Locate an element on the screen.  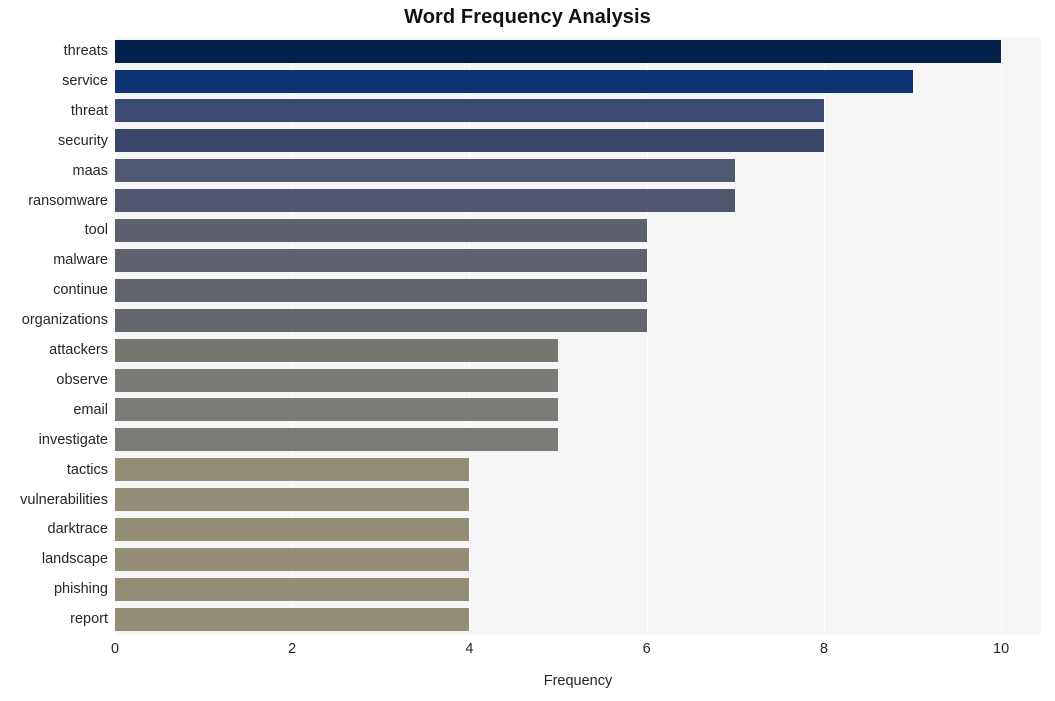
y-tick-label-tactics: tactics is located at coordinates (87, 469).